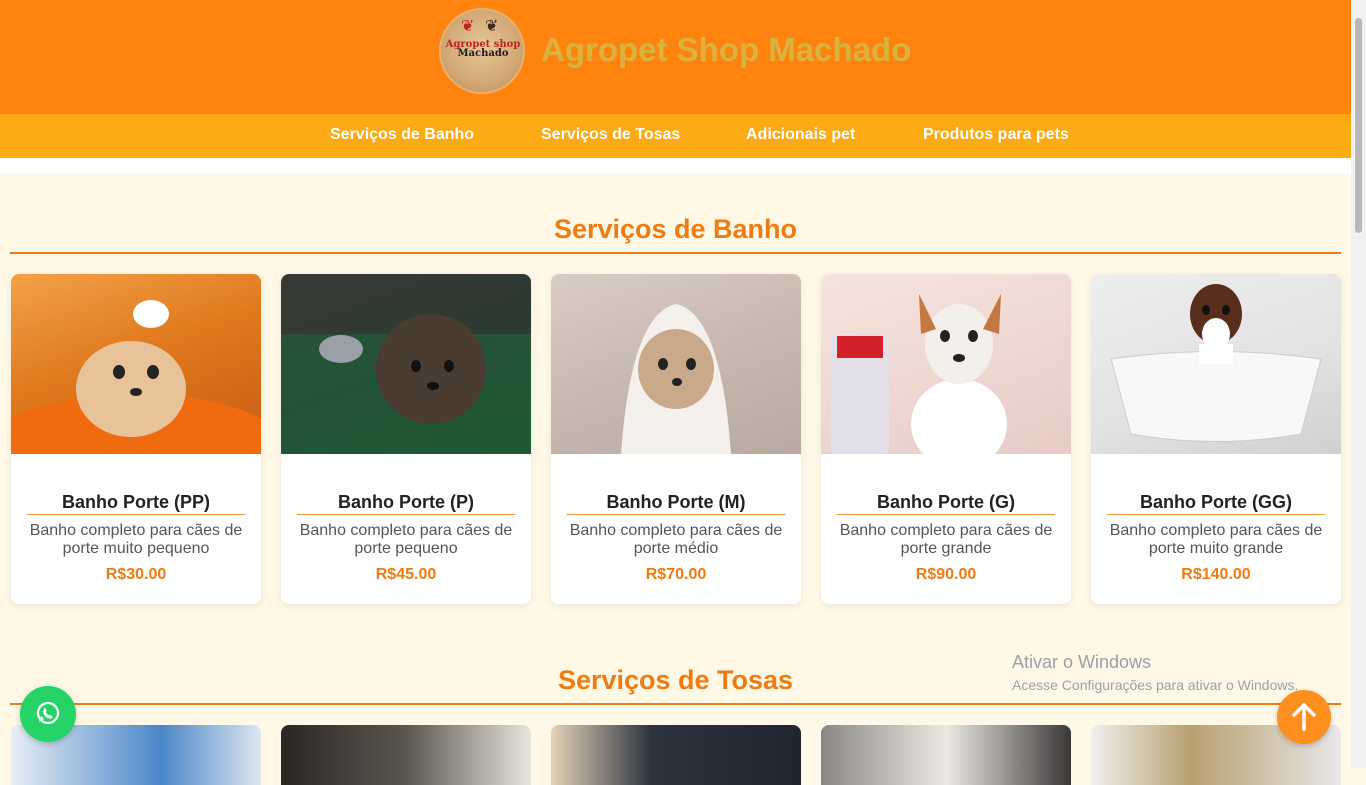 This screenshot has width=1366, height=785. What do you see at coordinates (800, 135) in the screenshot?
I see `nav-item-adicionais: Adicionais pet` at bounding box center [800, 135].